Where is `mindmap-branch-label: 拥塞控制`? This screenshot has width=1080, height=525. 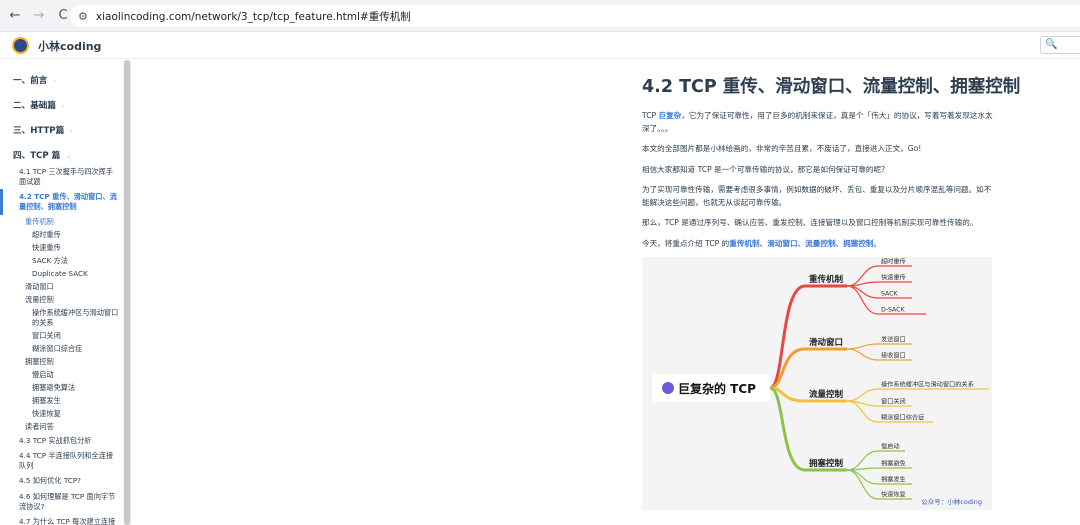 mindmap-branch-label: 拥塞控制 is located at coordinates (826, 463).